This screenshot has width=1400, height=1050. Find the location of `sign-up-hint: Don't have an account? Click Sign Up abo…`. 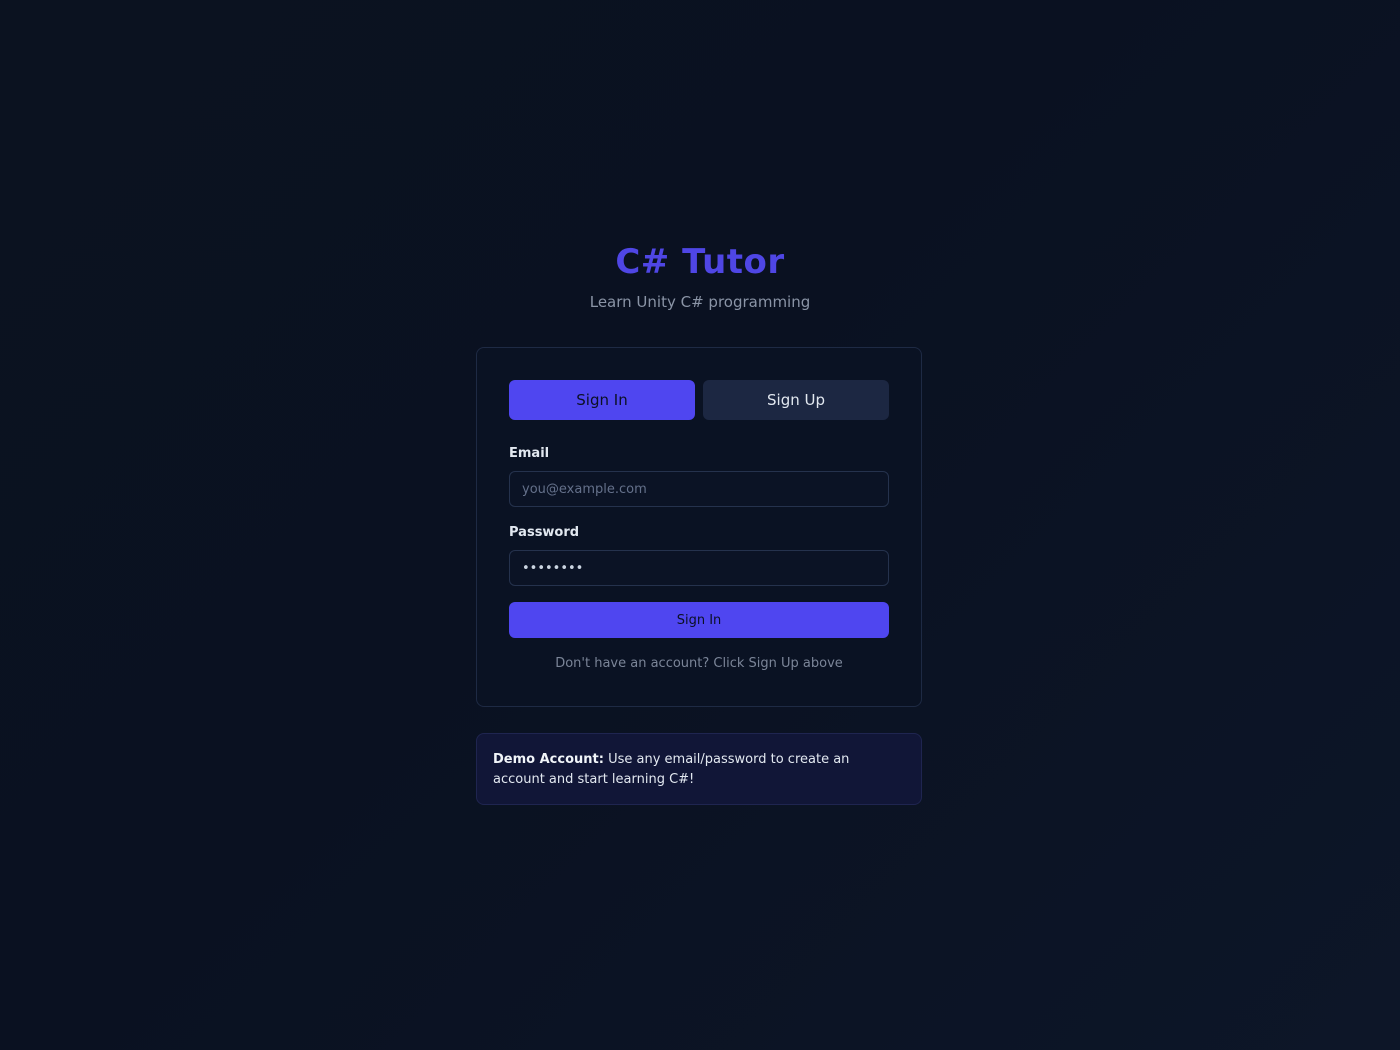

sign-up-hint: Don't have an account? Click Sign Up abo… is located at coordinates (699, 663).